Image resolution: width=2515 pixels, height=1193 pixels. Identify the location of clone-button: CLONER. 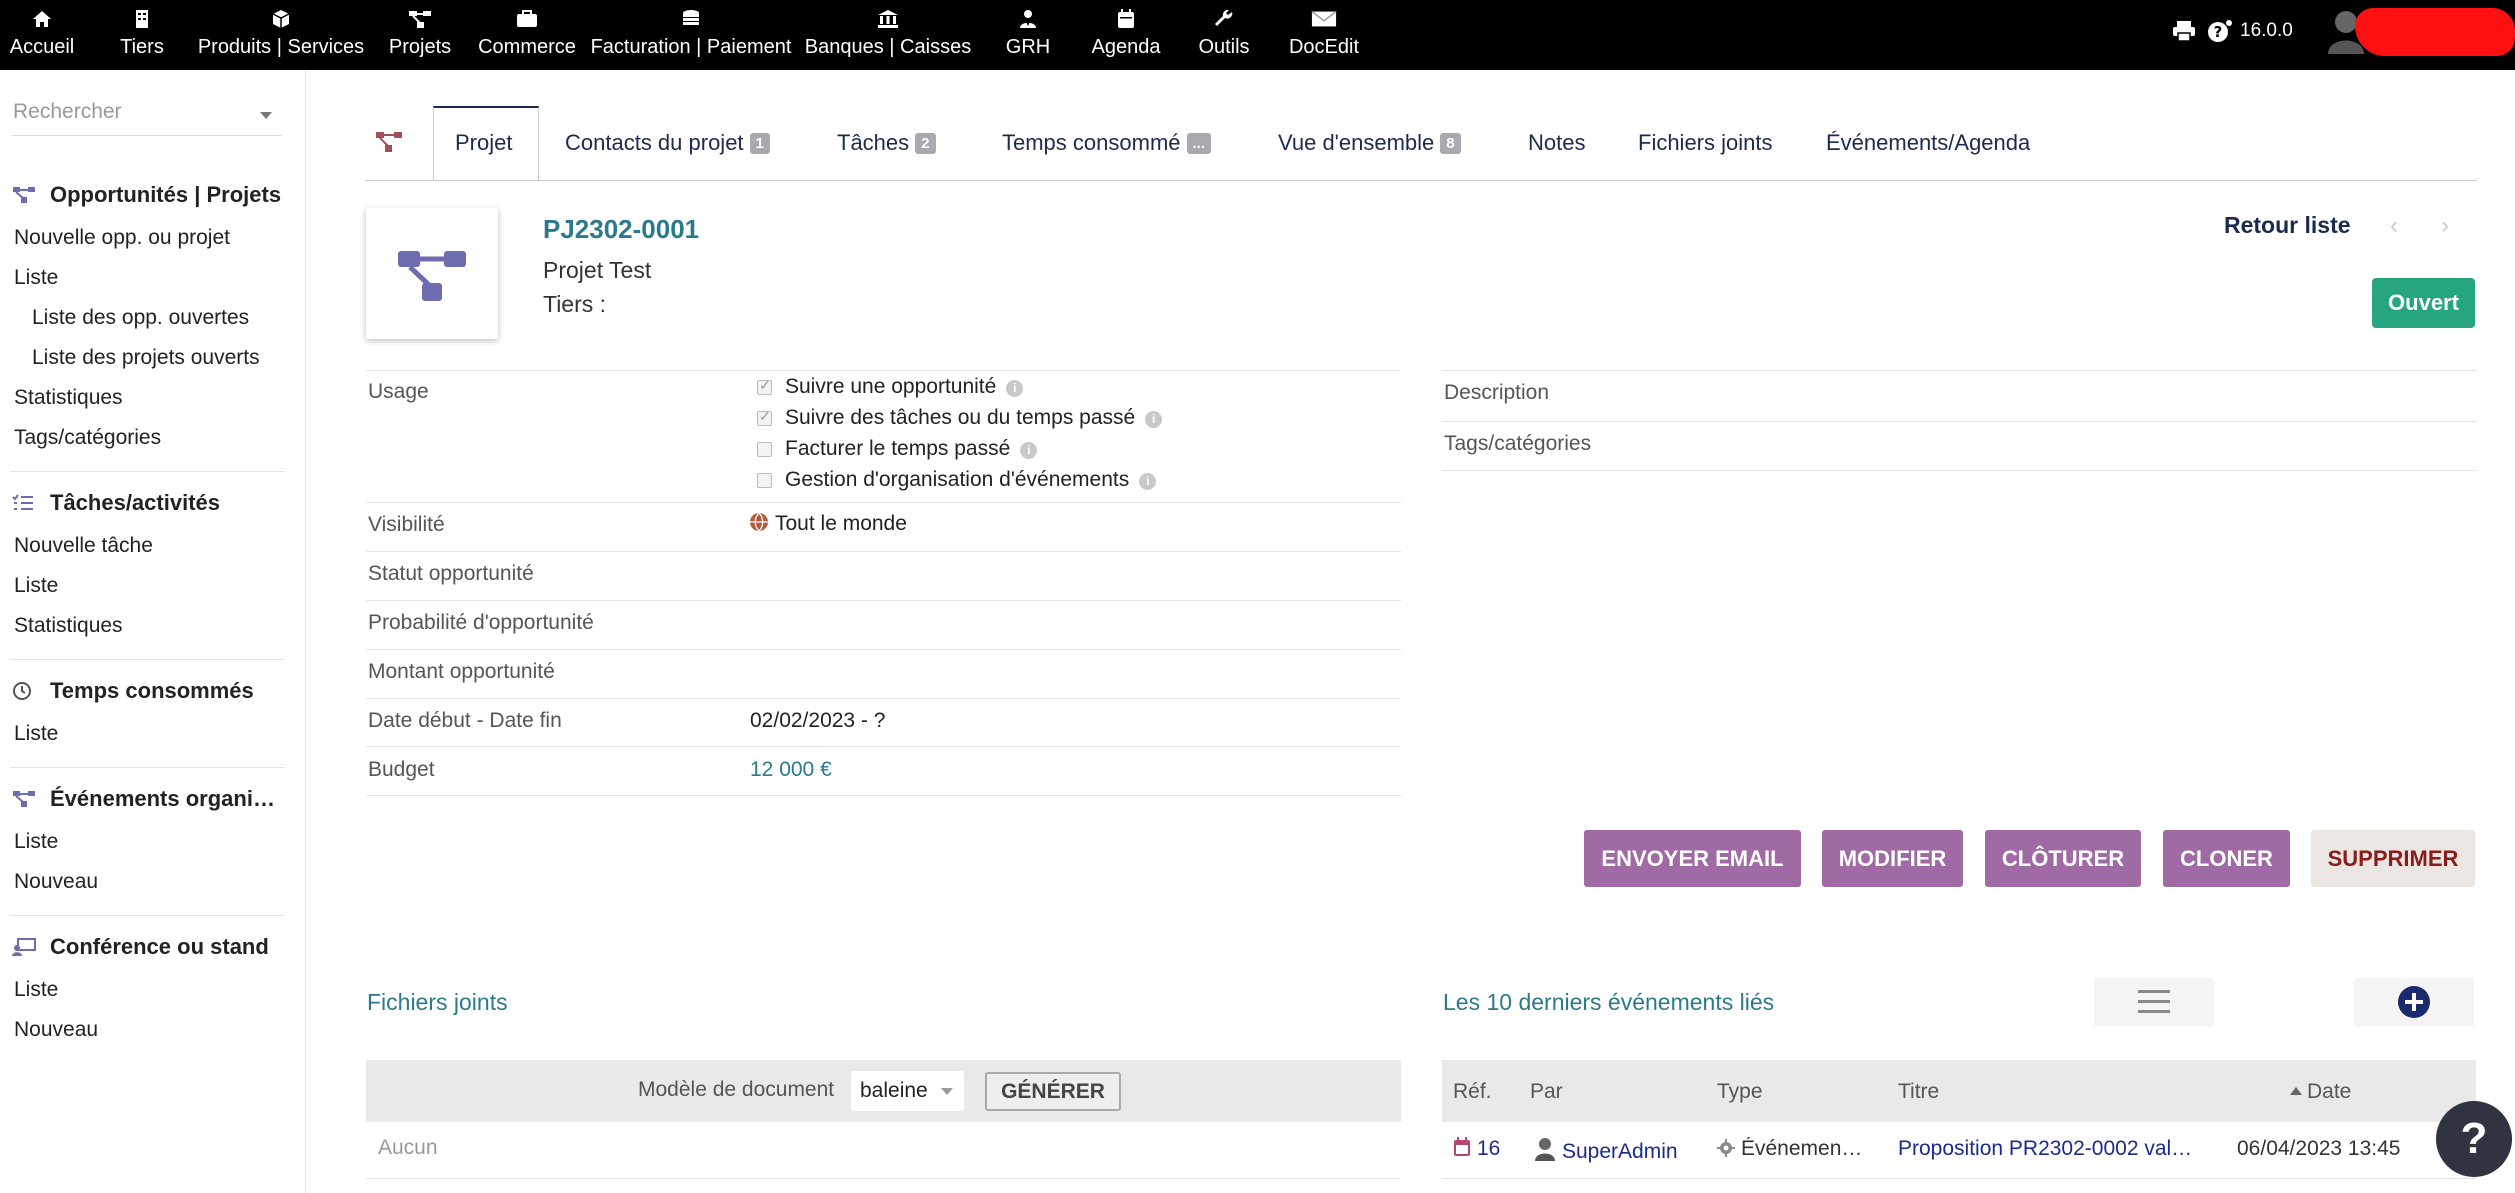
(2226, 858).